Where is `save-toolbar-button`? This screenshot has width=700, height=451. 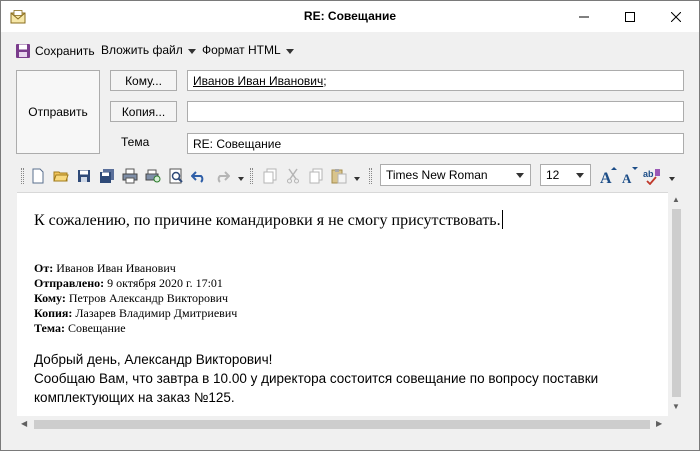
save-toolbar-button is located at coordinates (84, 176).